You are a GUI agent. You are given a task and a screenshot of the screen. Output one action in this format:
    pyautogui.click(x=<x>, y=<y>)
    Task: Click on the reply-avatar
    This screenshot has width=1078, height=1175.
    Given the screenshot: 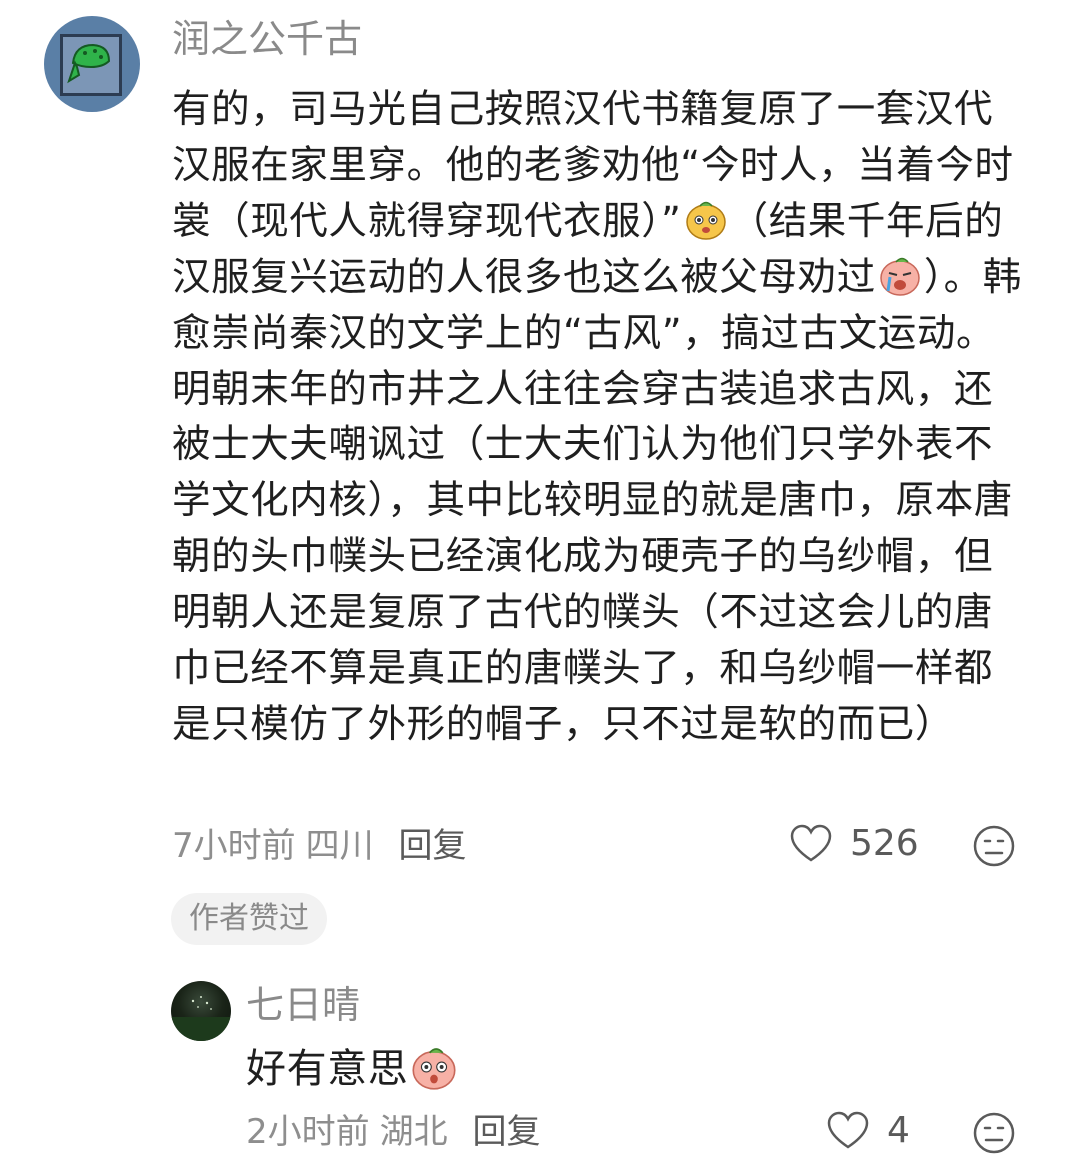 What is the action you would take?
    pyautogui.click(x=201, y=1011)
    